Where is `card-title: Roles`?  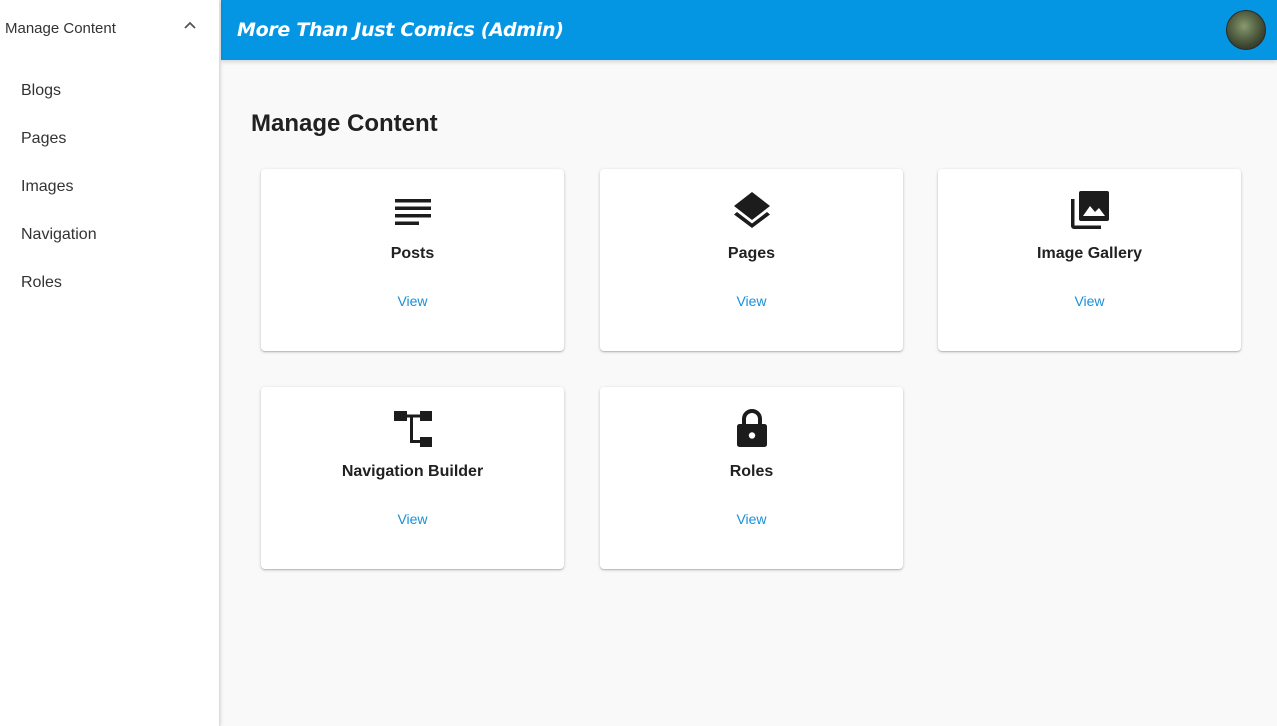
card-title: Roles is located at coordinates (751, 471).